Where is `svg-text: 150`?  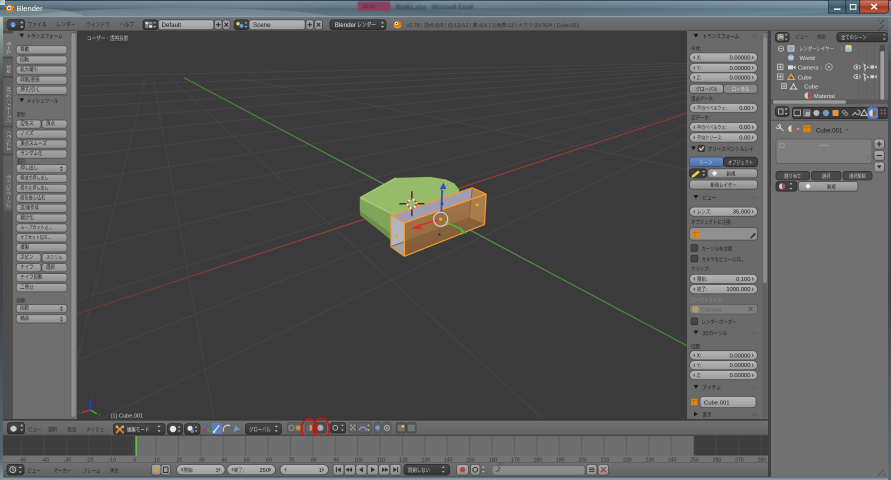
svg-text: 150 is located at coordinates (470, 460).